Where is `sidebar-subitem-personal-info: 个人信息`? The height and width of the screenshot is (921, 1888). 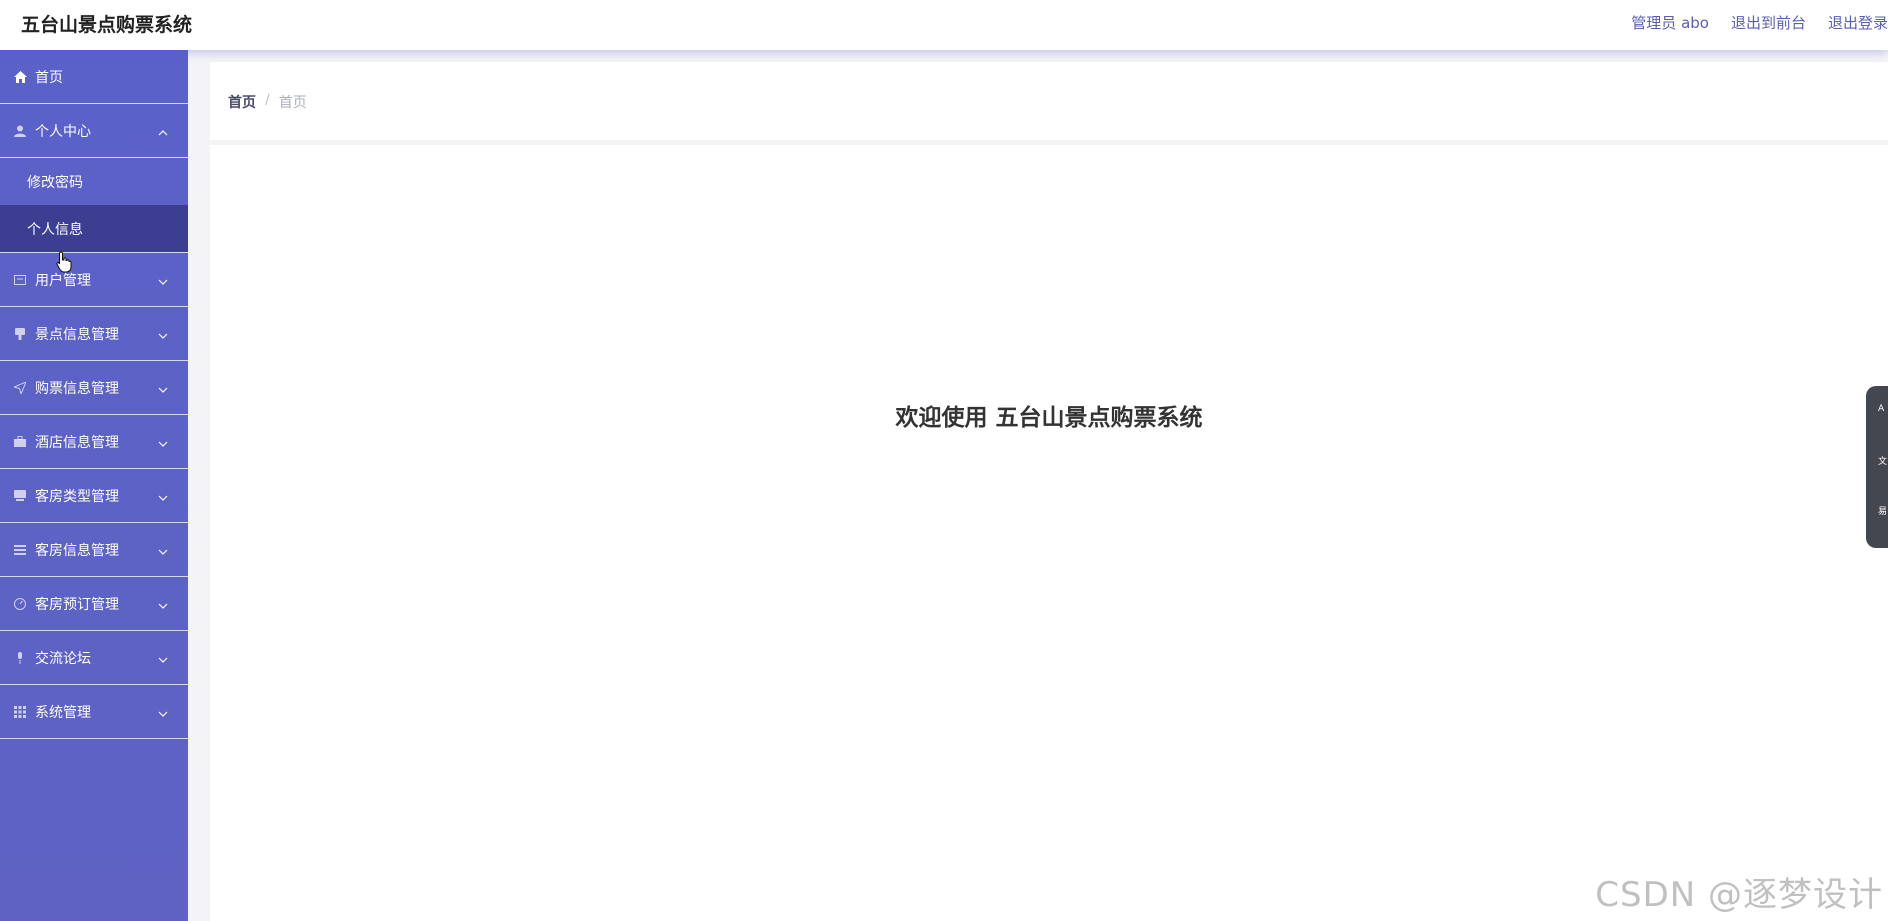 sidebar-subitem-personal-info: 个人信息 is located at coordinates (94, 228).